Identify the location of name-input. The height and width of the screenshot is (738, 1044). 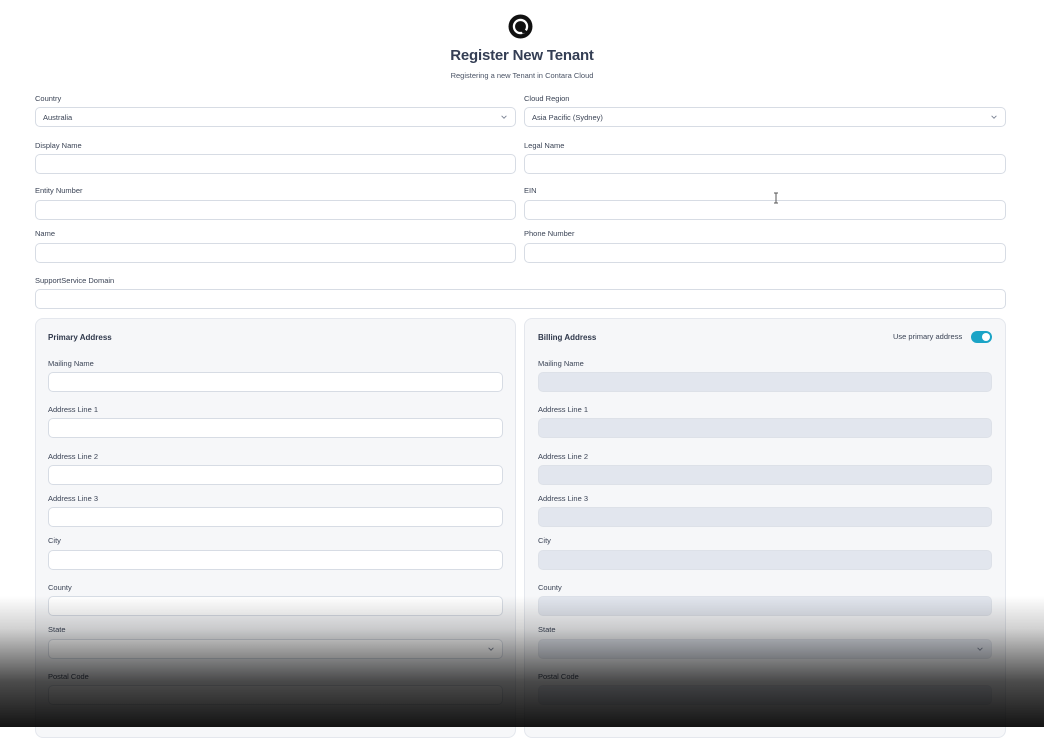
(275, 253).